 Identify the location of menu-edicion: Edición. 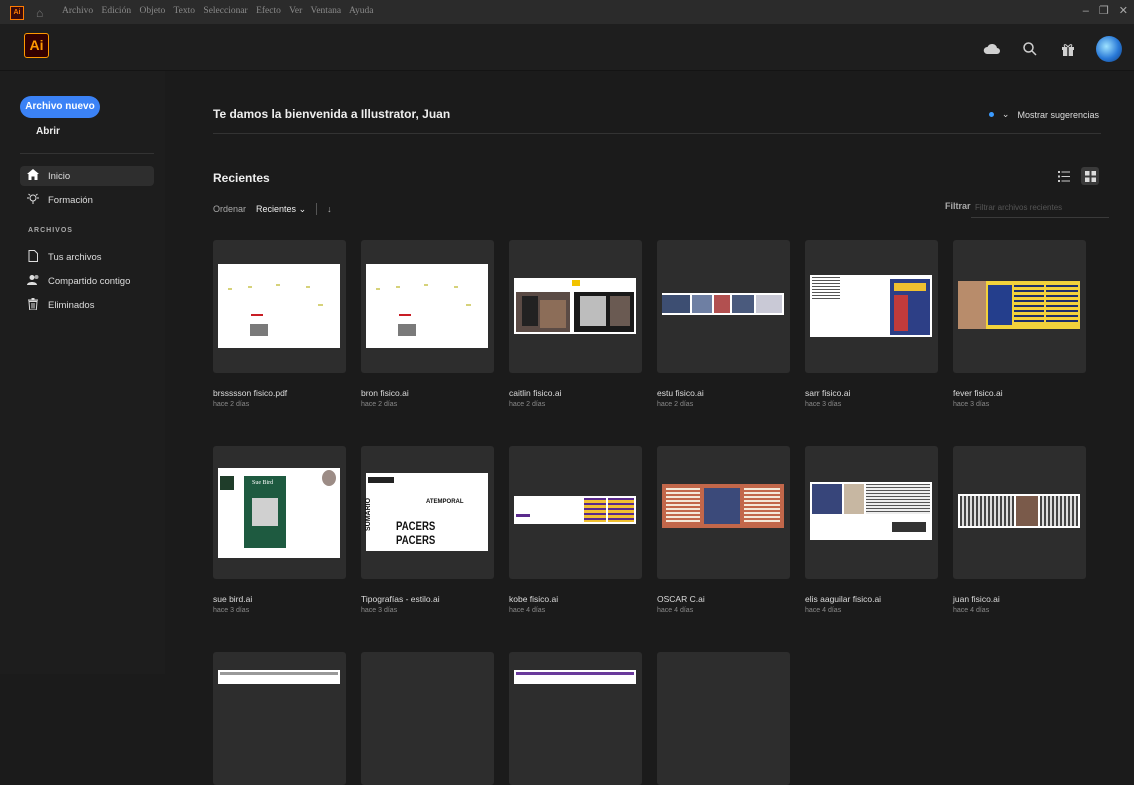
(117, 11).